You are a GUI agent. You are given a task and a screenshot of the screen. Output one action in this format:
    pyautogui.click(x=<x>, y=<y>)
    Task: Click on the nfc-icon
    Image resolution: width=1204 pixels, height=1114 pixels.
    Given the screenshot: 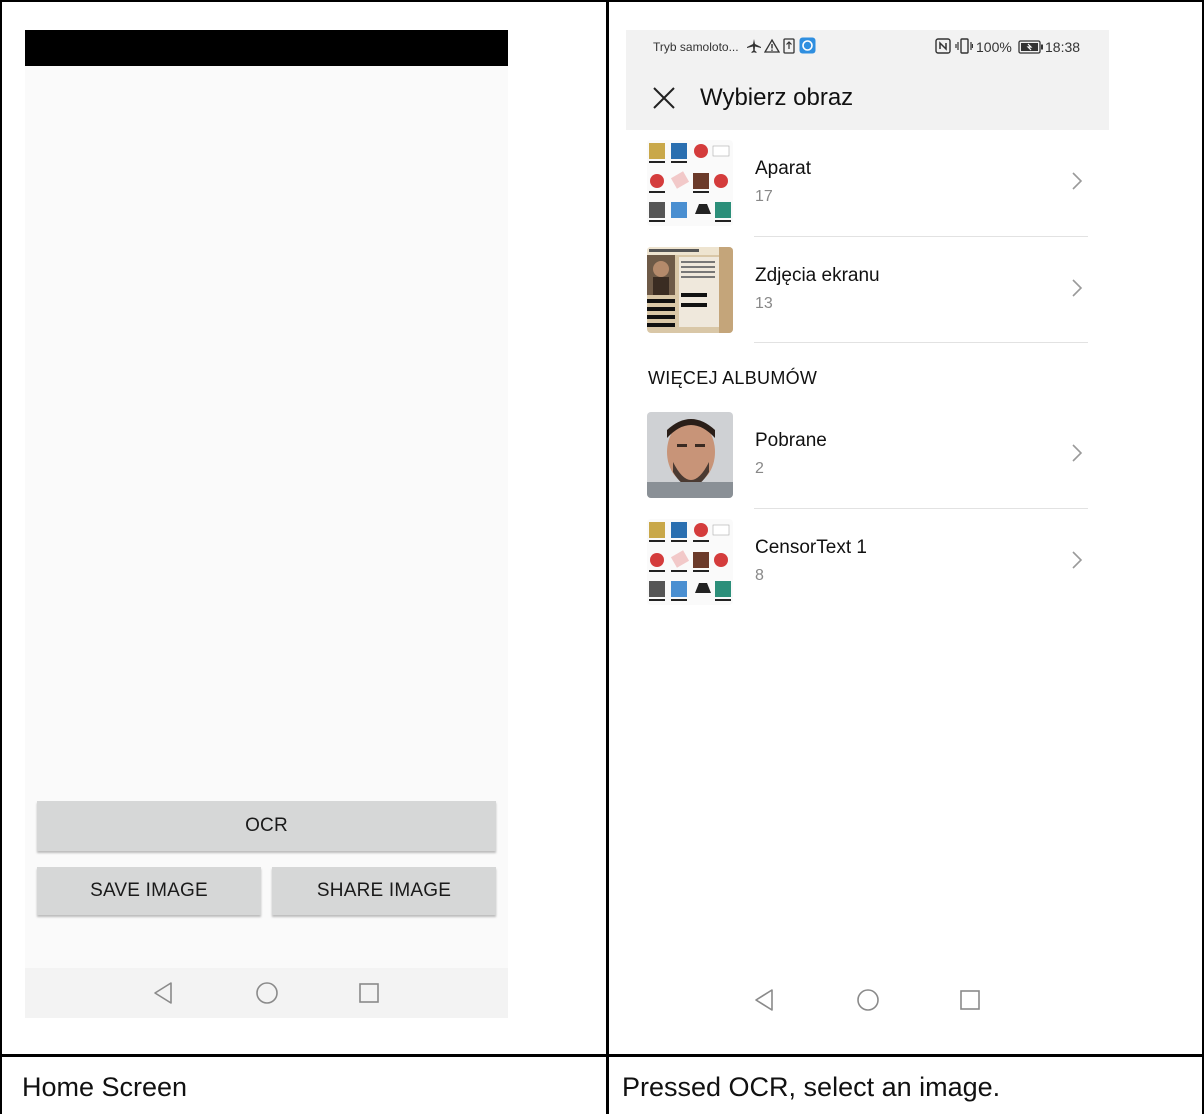 What is the action you would take?
    pyautogui.click(x=943, y=47)
    